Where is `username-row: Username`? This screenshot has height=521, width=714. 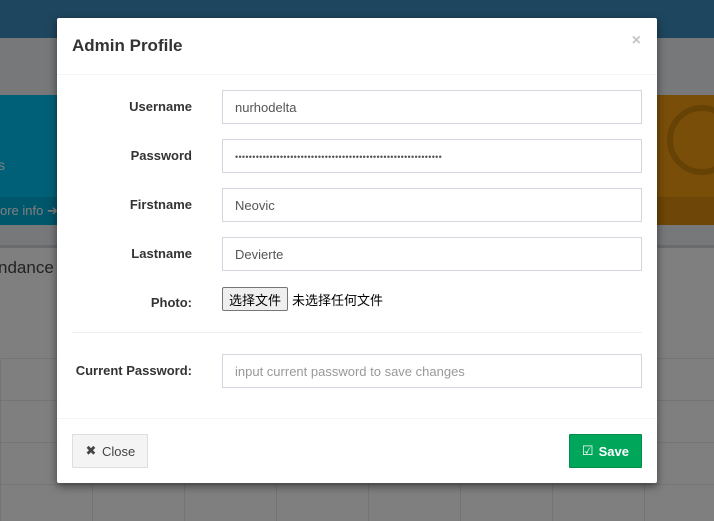
username-row: Username is located at coordinates (357, 107).